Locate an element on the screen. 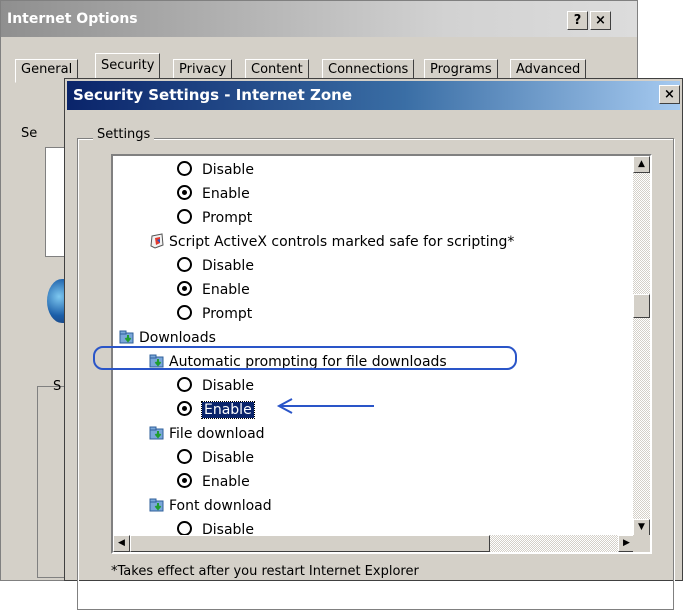  scroll-left-arrow-icon: ◀ is located at coordinates (121, 543).